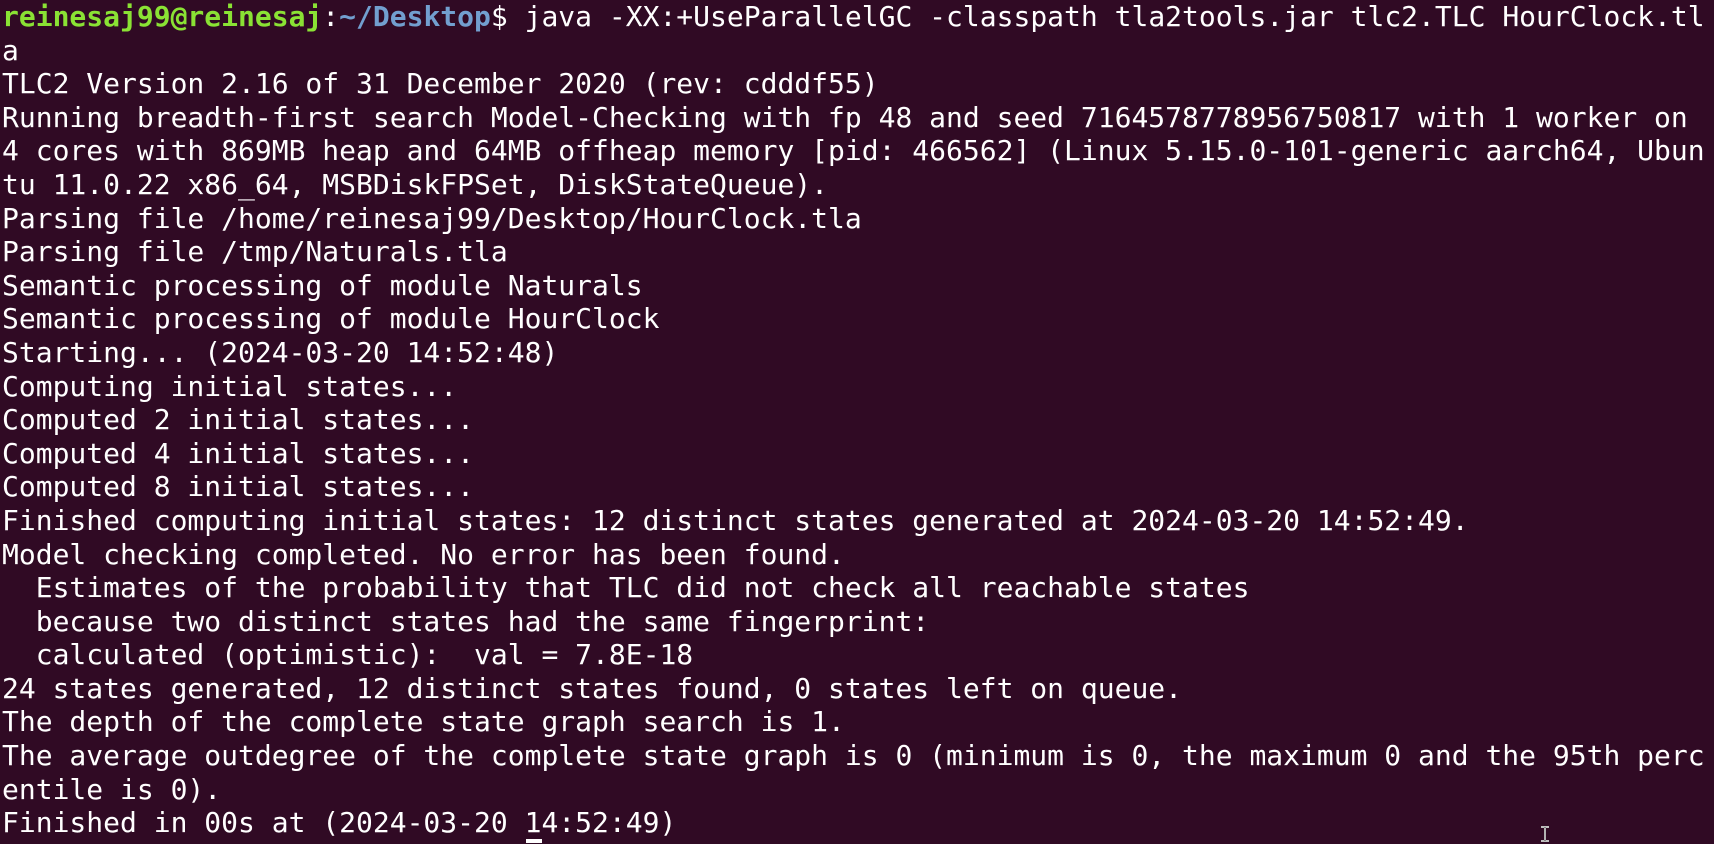 The height and width of the screenshot is (844, 1714). What do you see at coordinates (415, 16) in the screenshot?
I see `prompt-path: ~/Desktop` at bounding box center [415, 16].